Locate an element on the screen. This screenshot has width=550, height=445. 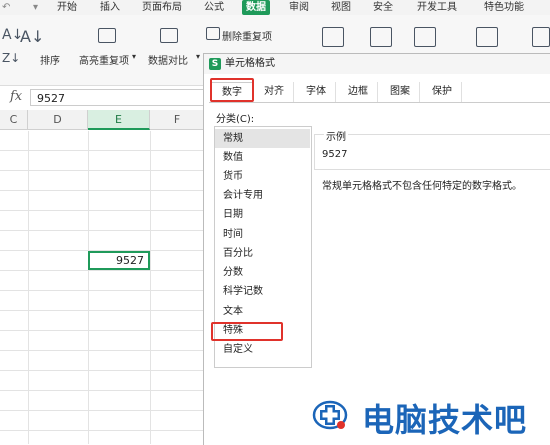
menu-page-layout: 页面布局 is located at coordinates (162, 7).